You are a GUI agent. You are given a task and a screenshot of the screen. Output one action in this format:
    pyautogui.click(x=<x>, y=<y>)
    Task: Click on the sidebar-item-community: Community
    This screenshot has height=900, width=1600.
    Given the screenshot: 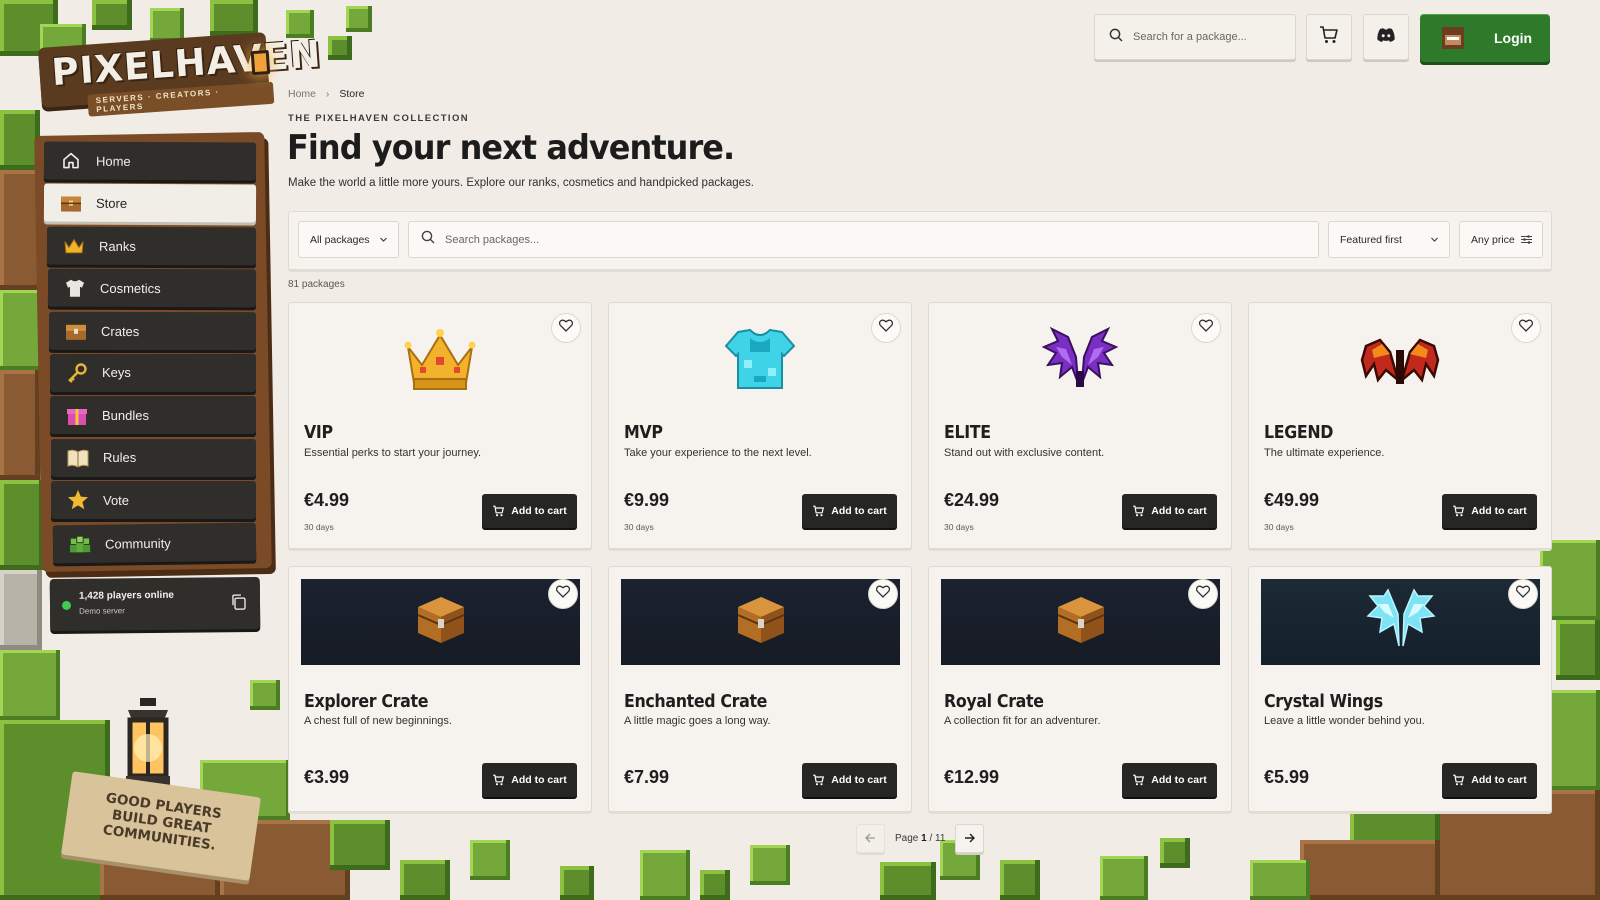 What is the action you would take?
    pyautogui.click(x=154, y=542)
    